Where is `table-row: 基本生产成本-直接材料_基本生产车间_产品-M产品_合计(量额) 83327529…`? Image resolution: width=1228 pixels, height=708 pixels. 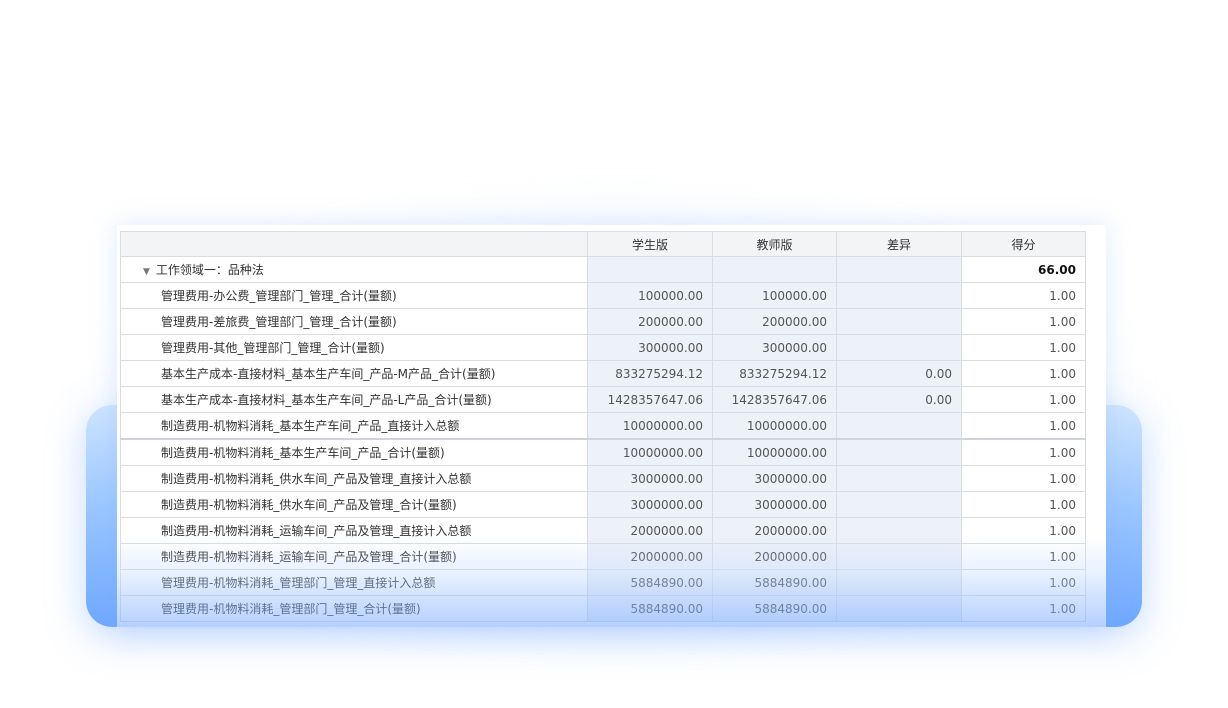 table-row: 基本生产成本-直接材料_基本生产车间_产品-M产品_合计(量额) 83327529… is located at coordinates (603, 373).